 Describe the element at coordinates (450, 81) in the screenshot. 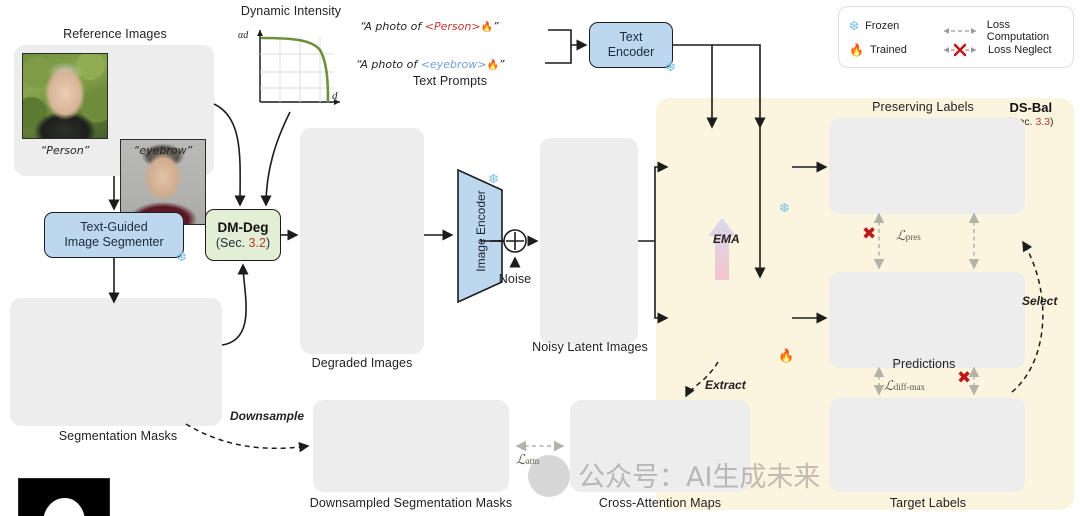

I see `text-prompts-caption: Text Prompts` at that location.